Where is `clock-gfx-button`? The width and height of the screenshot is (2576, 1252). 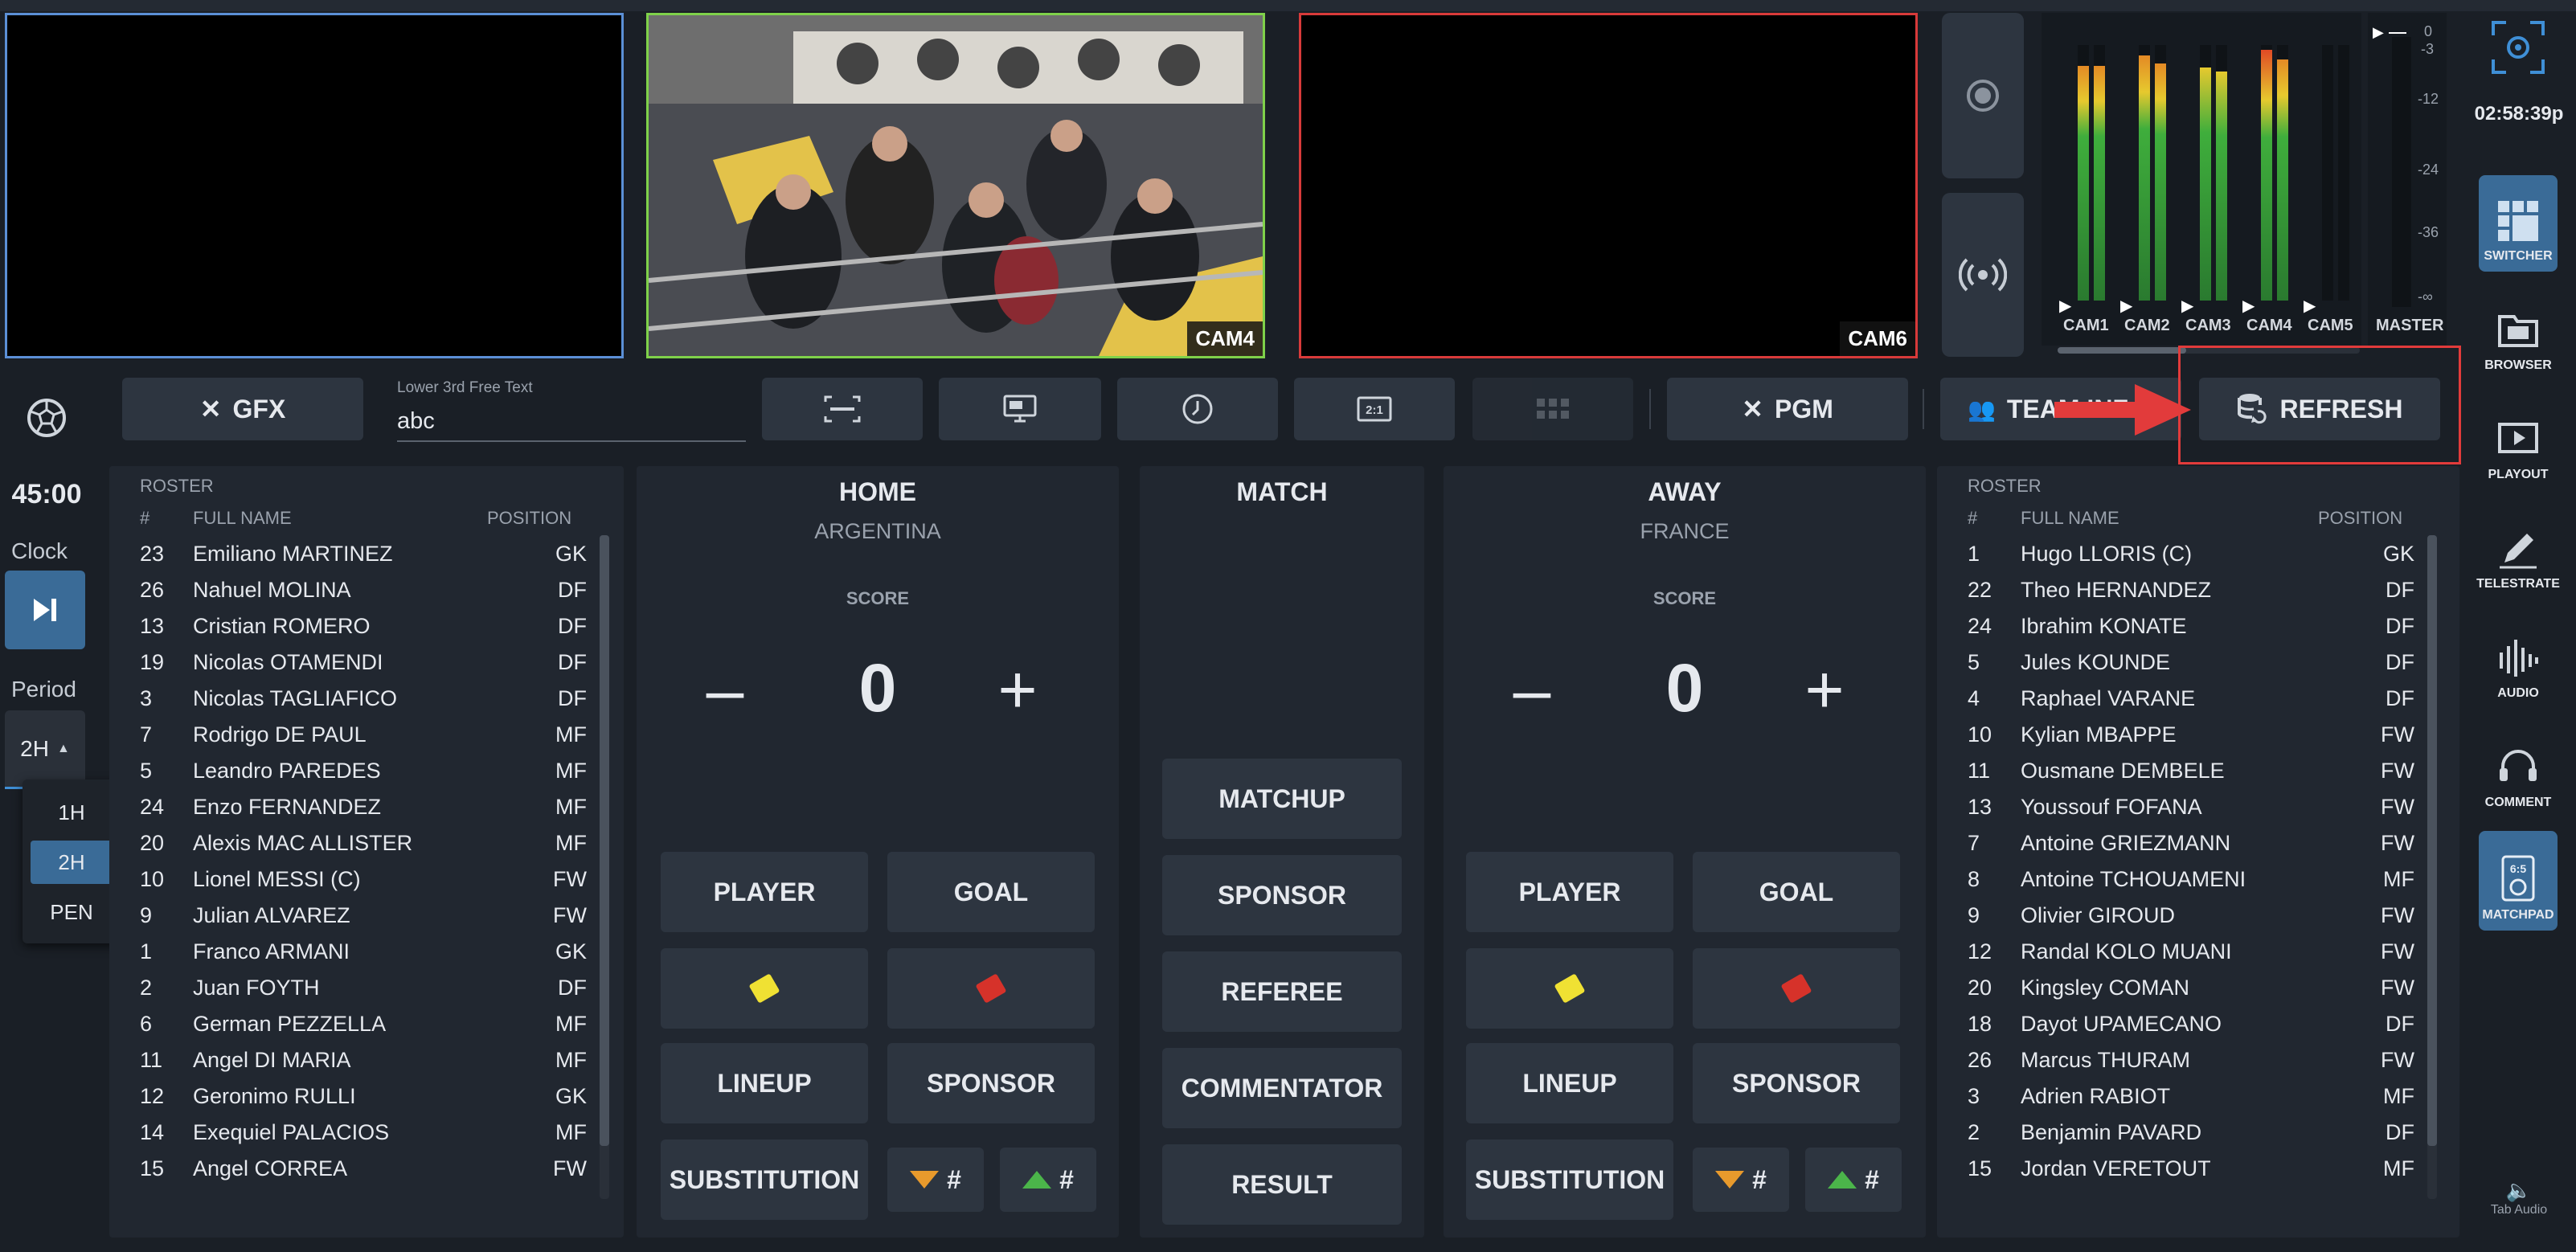
clock-gfx-button is located at coordinates (1197, 409).